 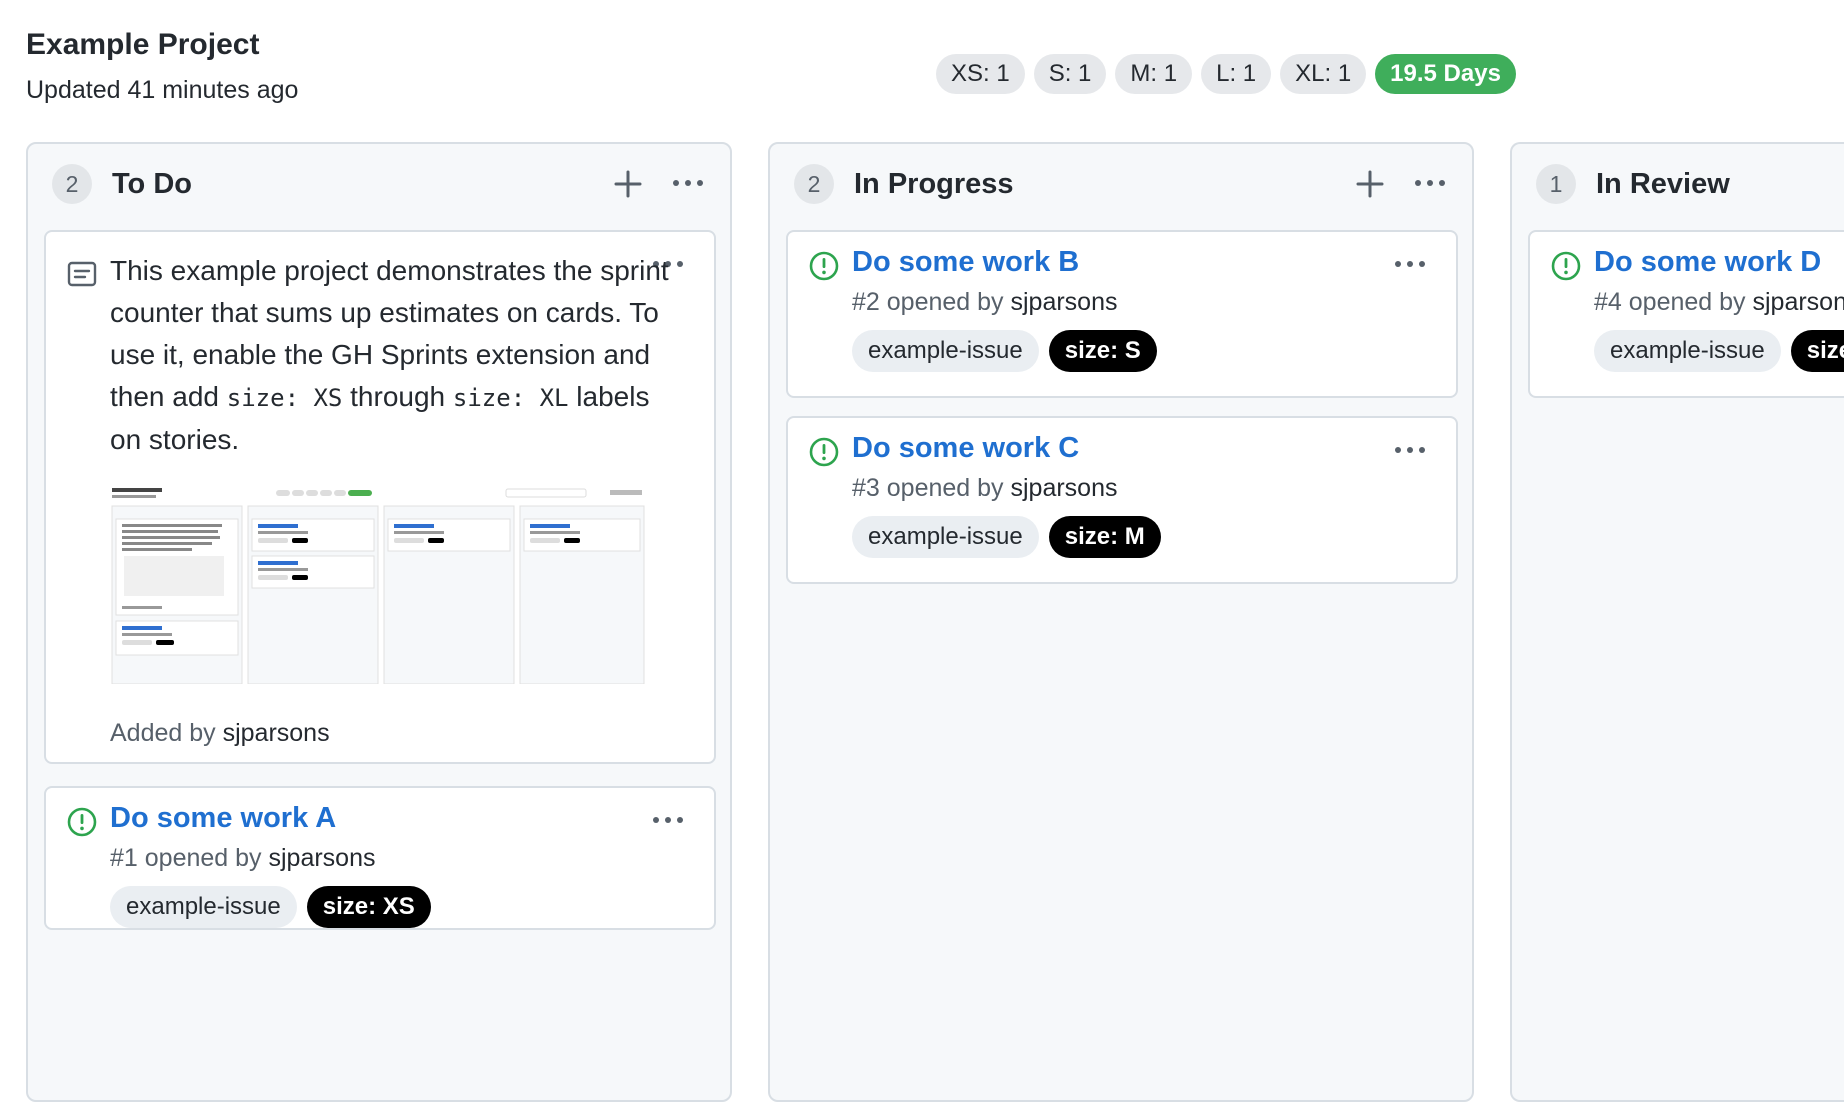 What do you see at coordinates (1103, 351) in the screenshot?
I see `label-size: size: S` at bounding box center [1103, 351].